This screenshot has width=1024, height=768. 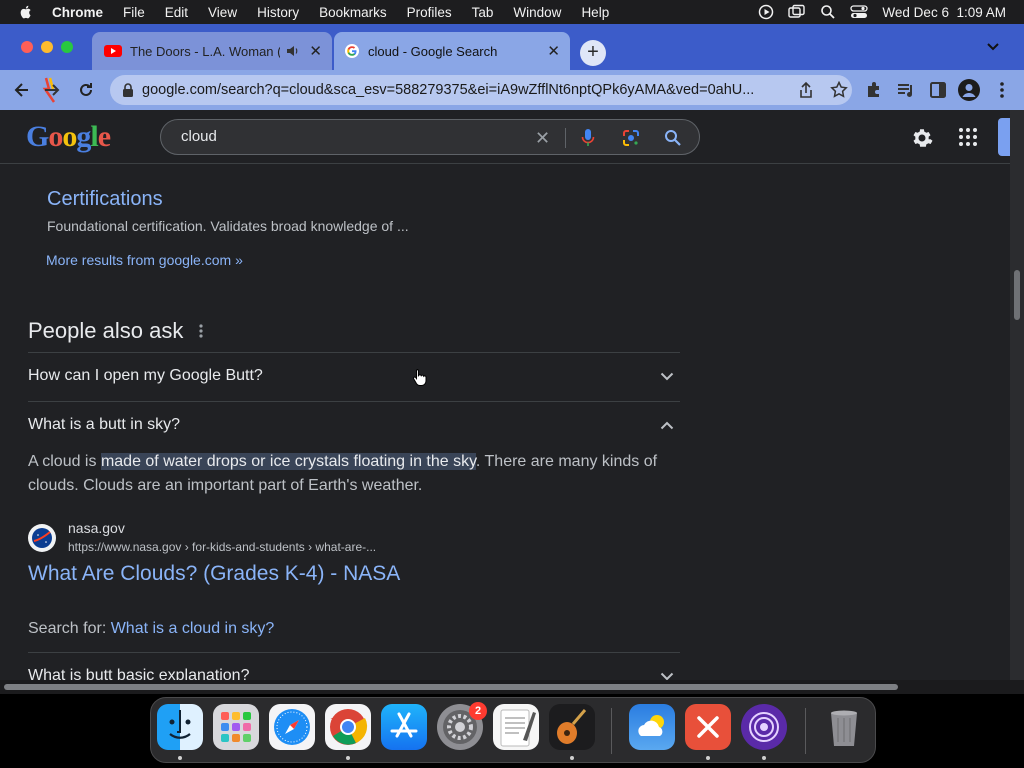 I want to click on account-button, so click(x=1004, y=137).